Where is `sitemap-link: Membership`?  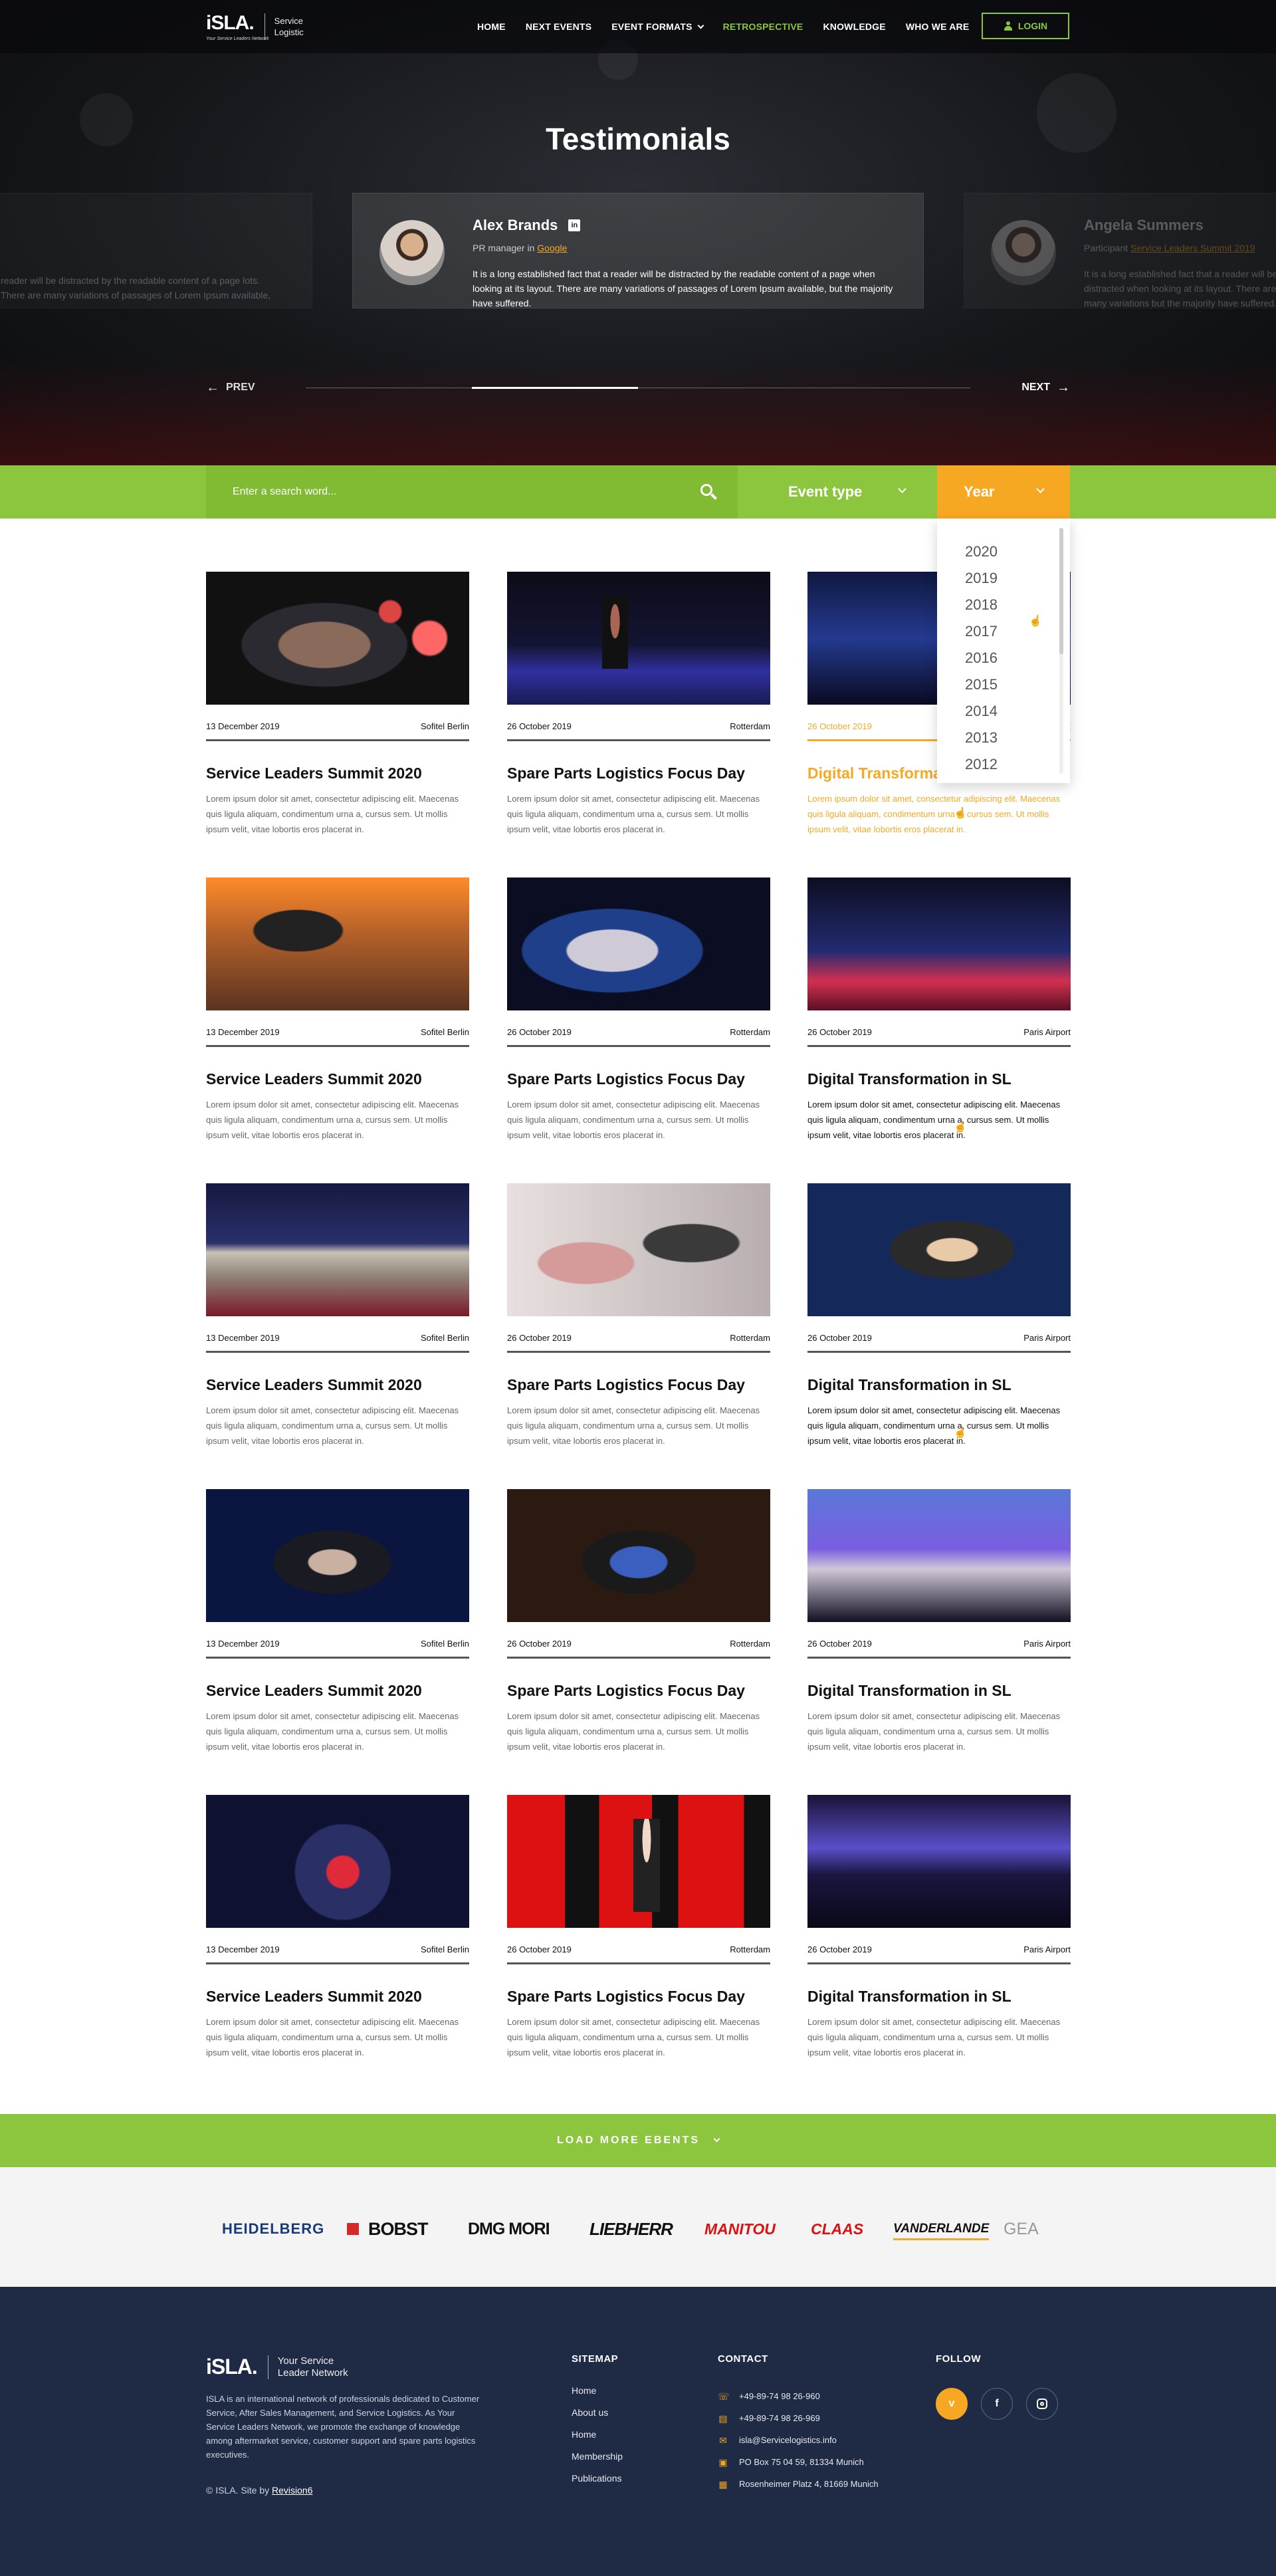 sitemap-link: Membership is located at coordinates (597, 2462).